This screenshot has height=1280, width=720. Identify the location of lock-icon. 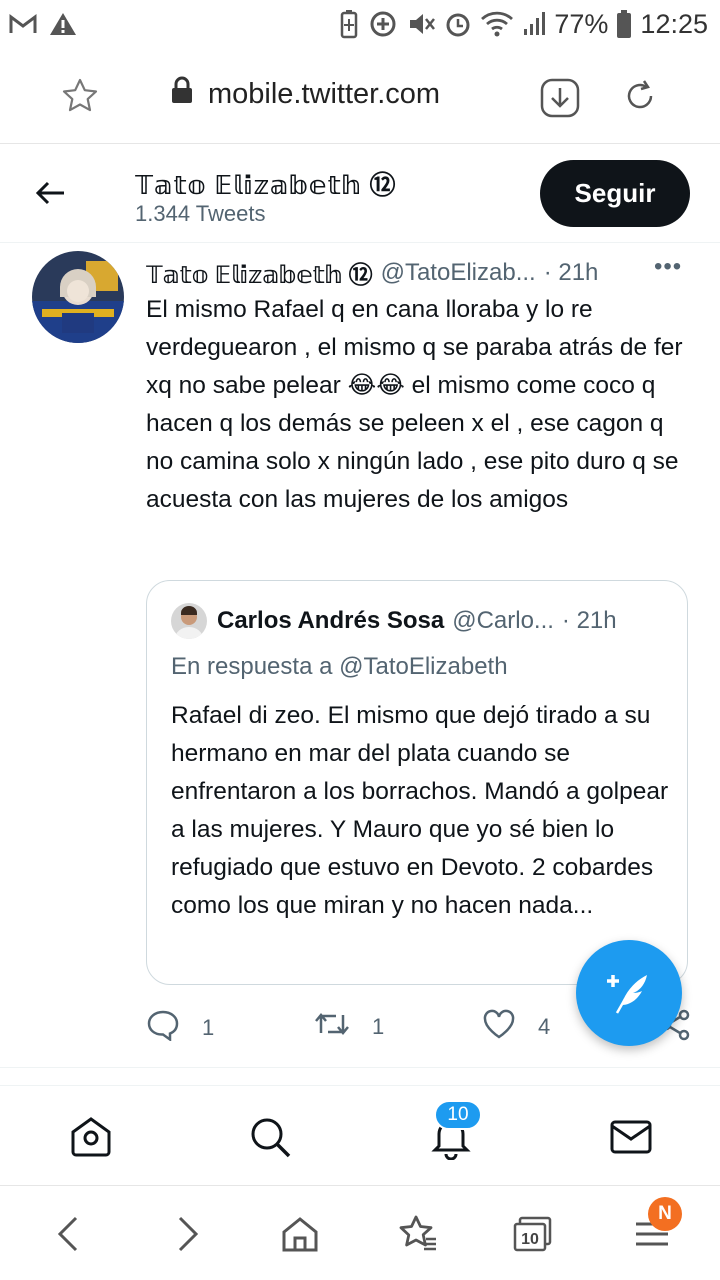
(182, 94).